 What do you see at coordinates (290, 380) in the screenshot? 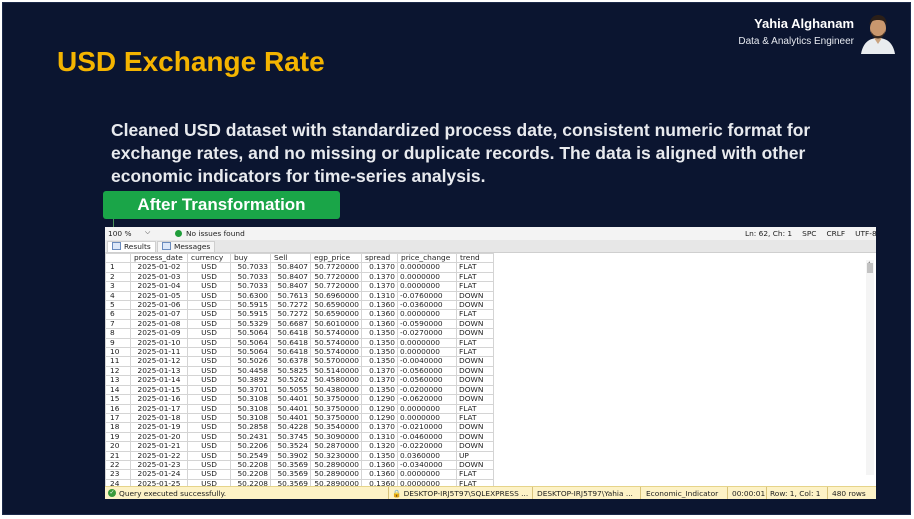
I see `table-cell: 50.5262` at bounding box center [290, 380].